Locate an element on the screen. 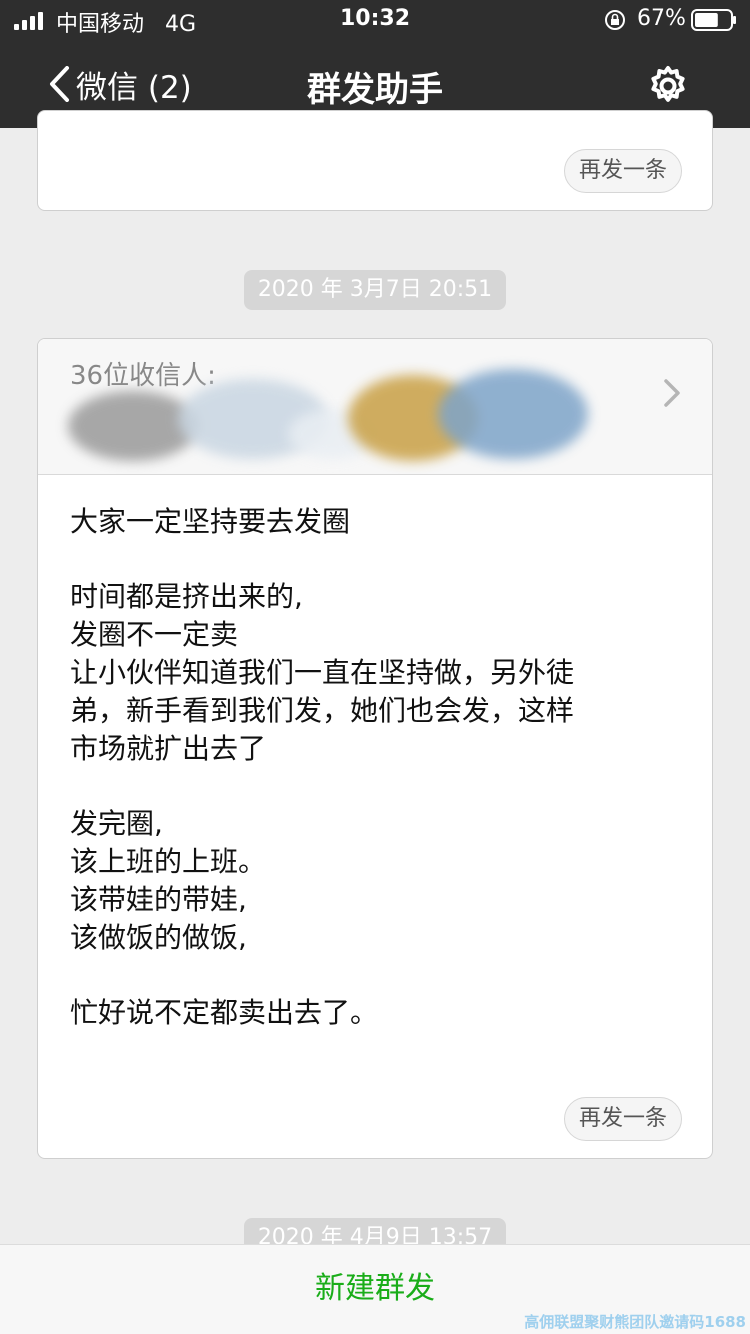 Image resolution: width=750 pixels, height=1334 pixels. header: 中国移动 4G 10:32 67% 微信 (2) 群发助手 is located at coordinates (375, 64).